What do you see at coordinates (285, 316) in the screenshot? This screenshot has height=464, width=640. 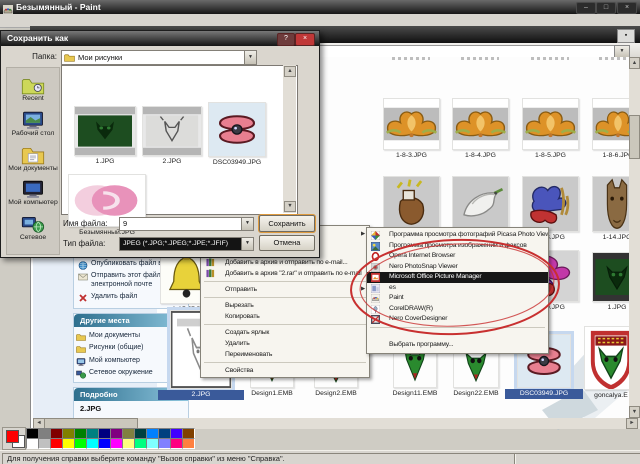 I see `context-menu-item: Копировать` at bounding box center [285, 316].